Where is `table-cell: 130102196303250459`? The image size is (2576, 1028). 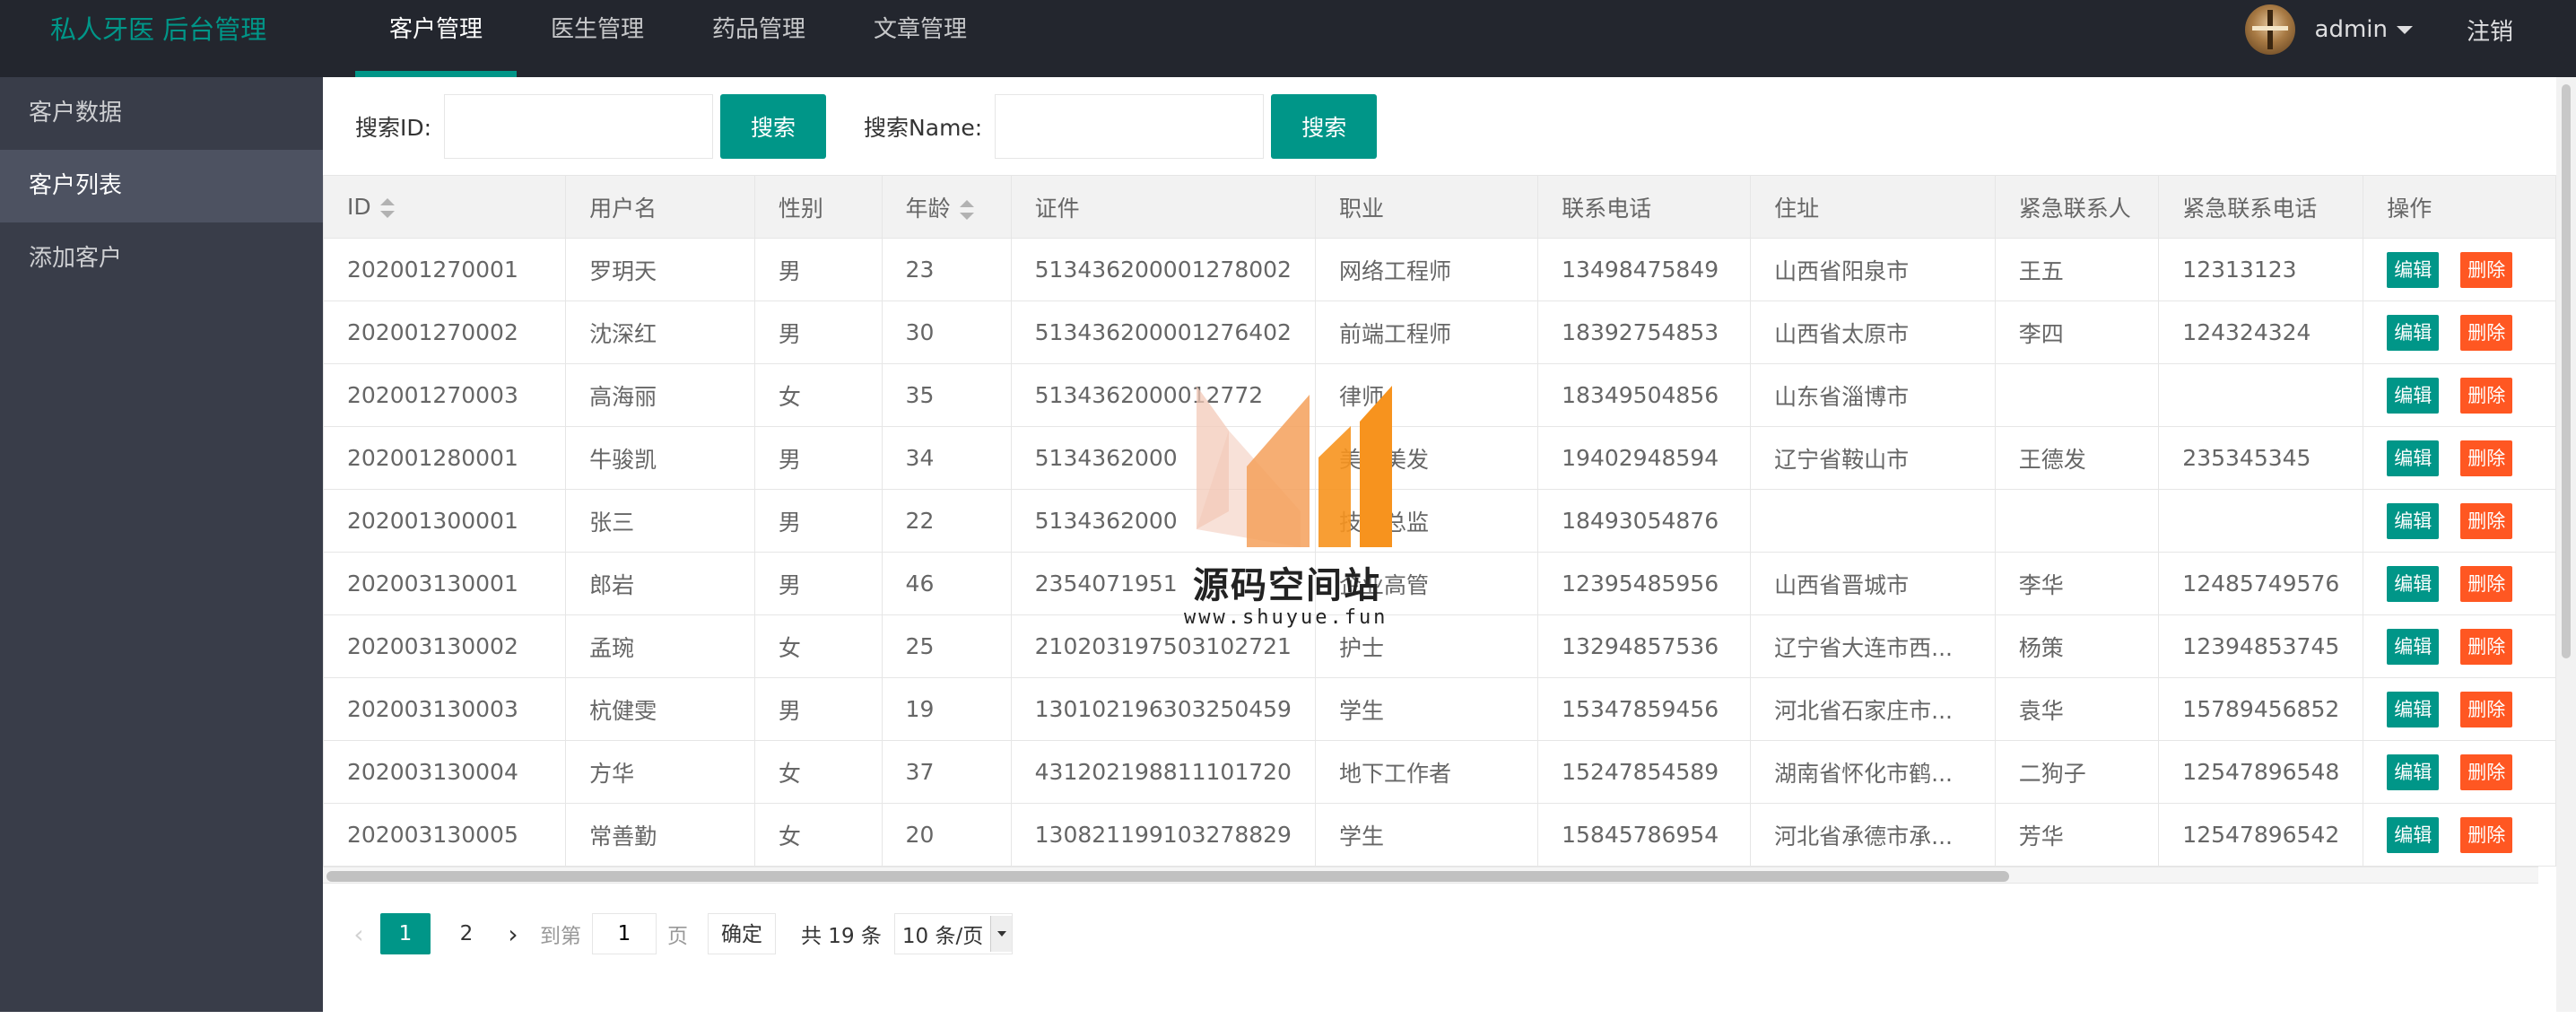
table-cell: 130102196303250459 is located at coordinates (1163, 709).